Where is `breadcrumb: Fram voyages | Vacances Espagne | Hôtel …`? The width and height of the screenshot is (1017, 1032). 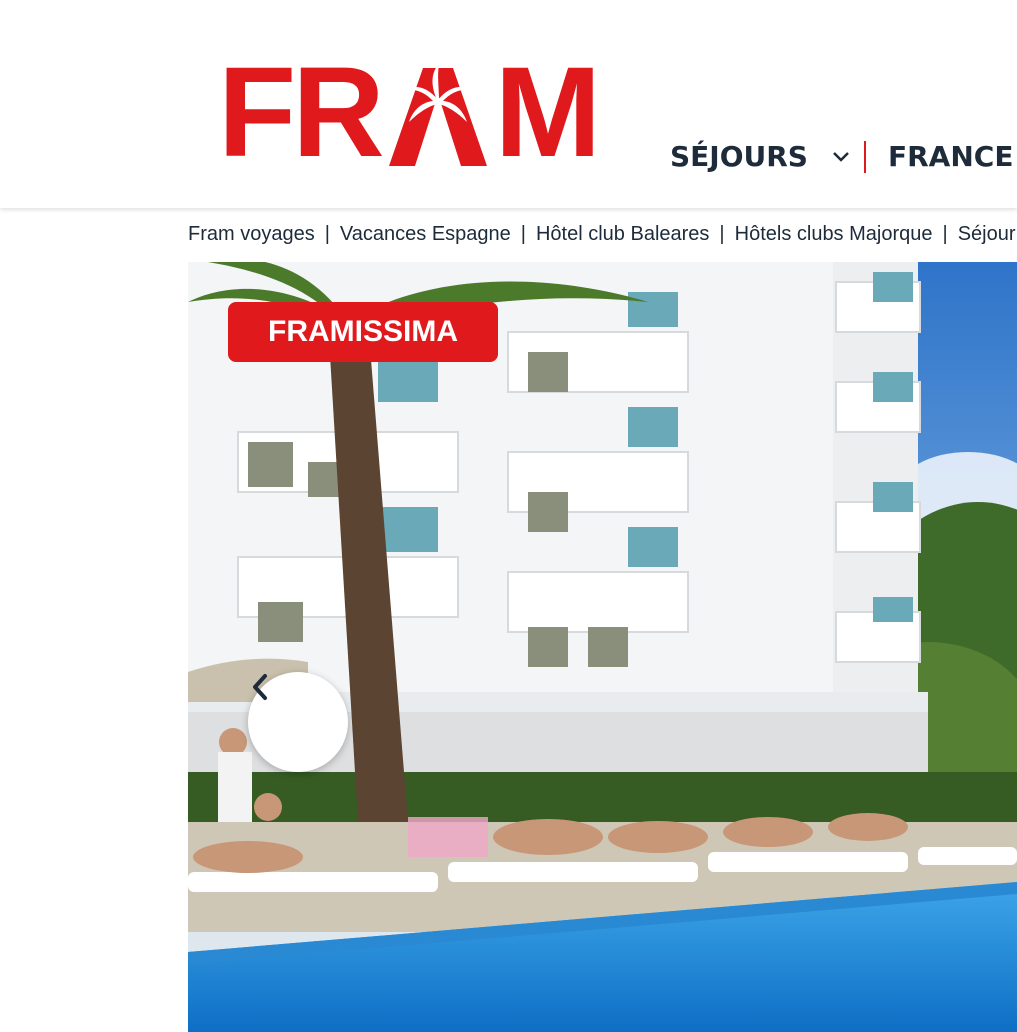 breadcrumb: Fram voyages | Vacances Espagne | Hôtel … is located at coordinates (602, 234).